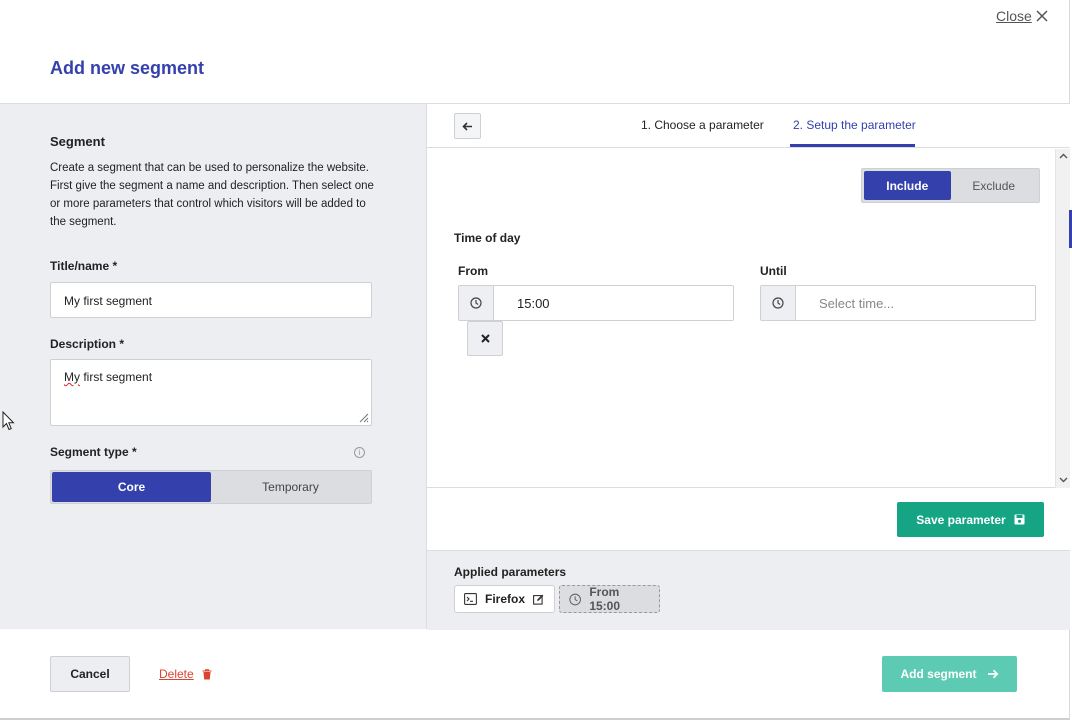  Describe the element at coordinates (1014, 16) in the screenshot. I see `close-link: Close` at that location.